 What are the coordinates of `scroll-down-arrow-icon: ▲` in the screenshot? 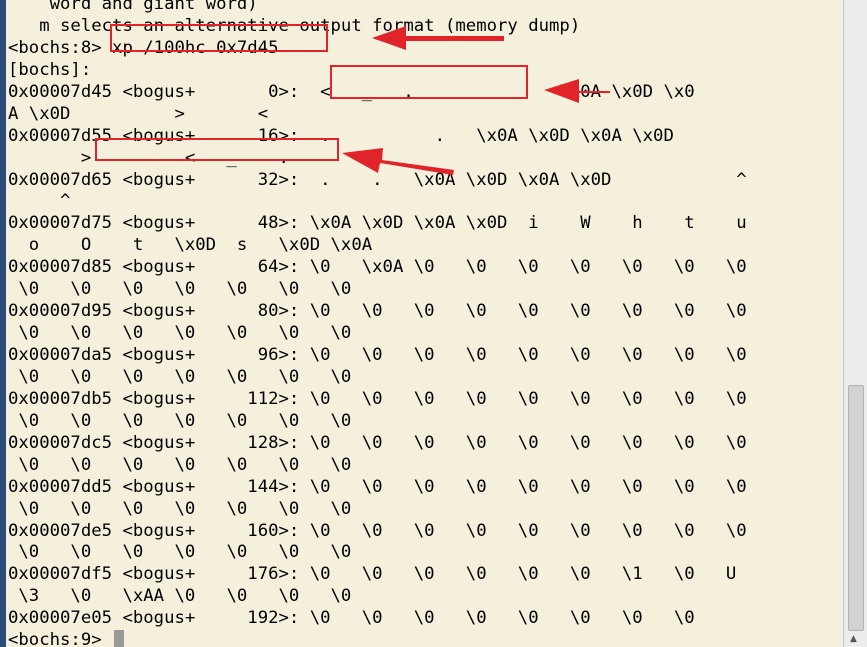 It's located at (853, 639).